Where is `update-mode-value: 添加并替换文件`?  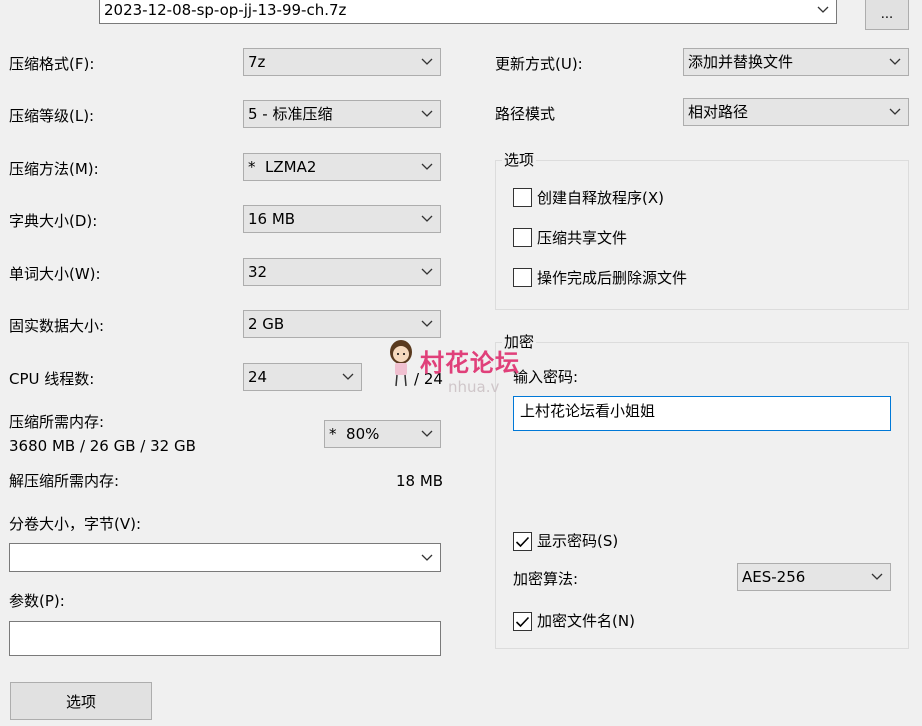 update-mode-value: 添加并替换文件 is located at coordinates (741, 62).